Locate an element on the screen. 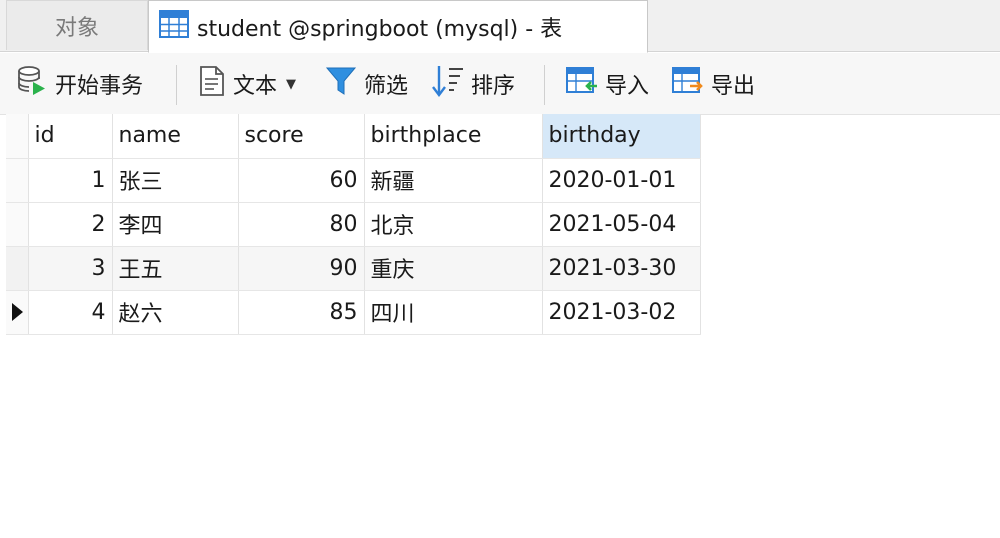 The height and width of the screenshot is (538, 1000). filter-button: 筛选 is located at coordinates (366, 84).